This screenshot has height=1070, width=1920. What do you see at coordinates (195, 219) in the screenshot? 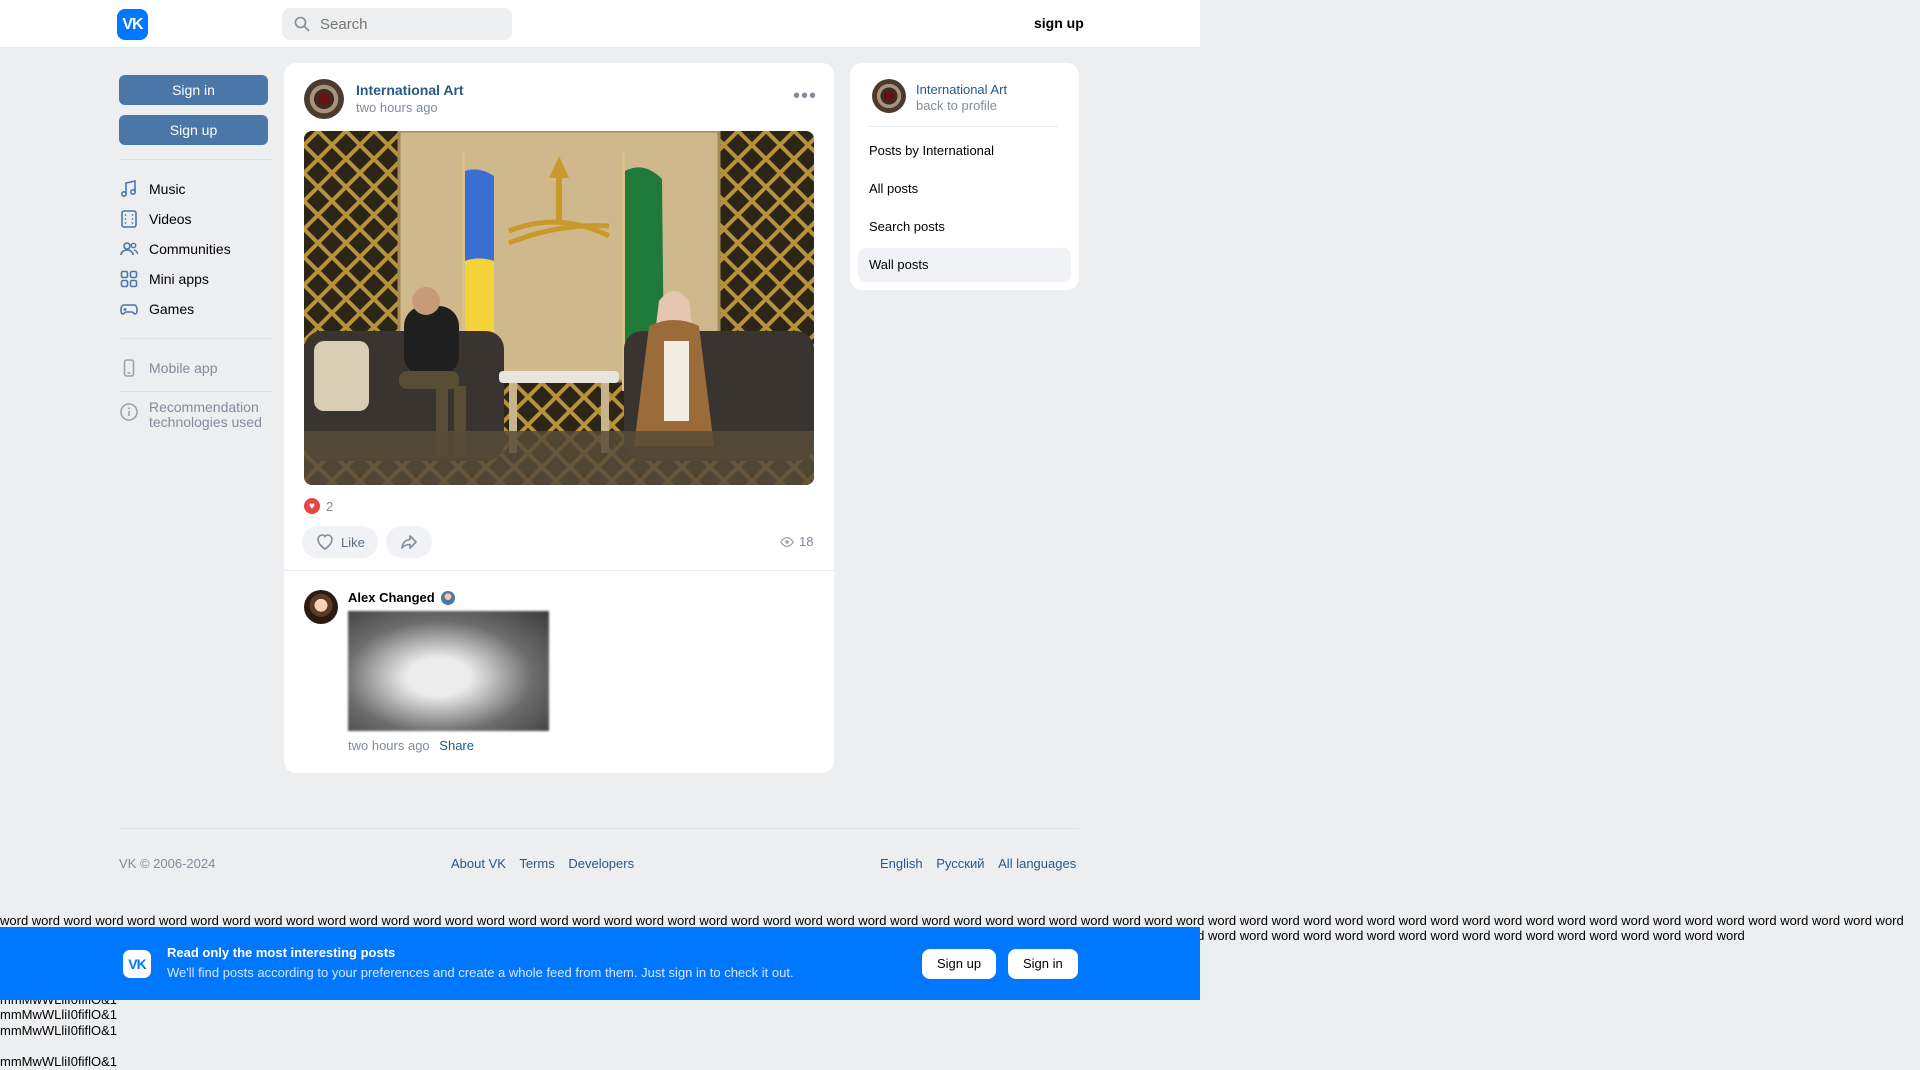
I see `sidebar-item-videos: Videos` at bounding box center [195, 219].